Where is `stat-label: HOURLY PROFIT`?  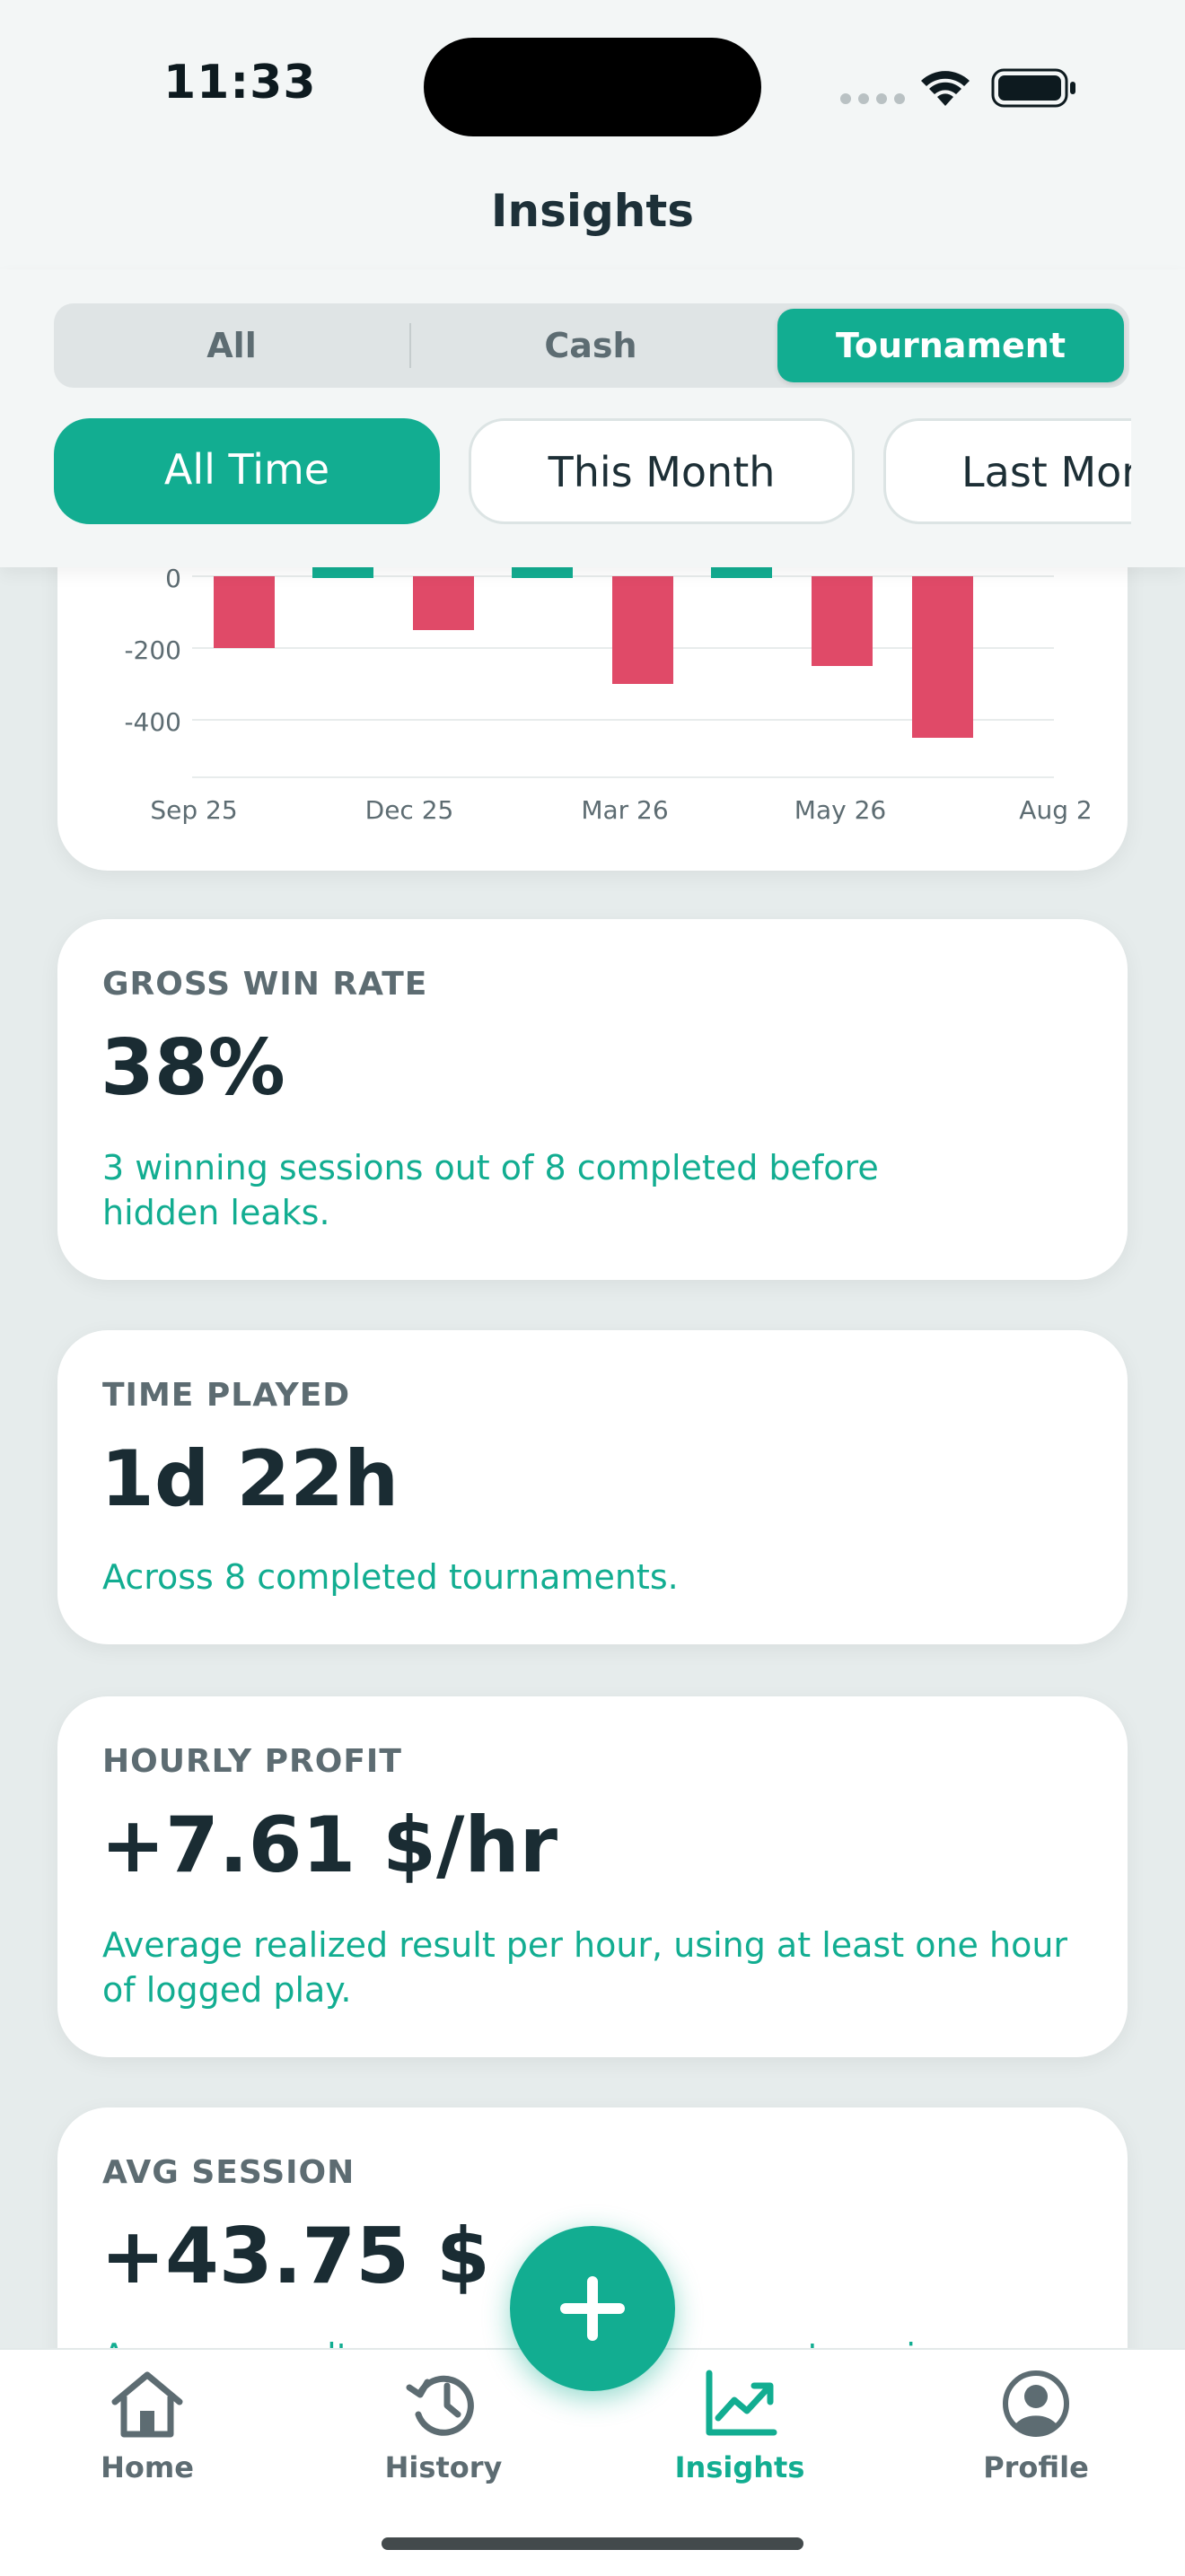
stat-label: HOURLY PROFIT is located at coordinates (252, 1761).